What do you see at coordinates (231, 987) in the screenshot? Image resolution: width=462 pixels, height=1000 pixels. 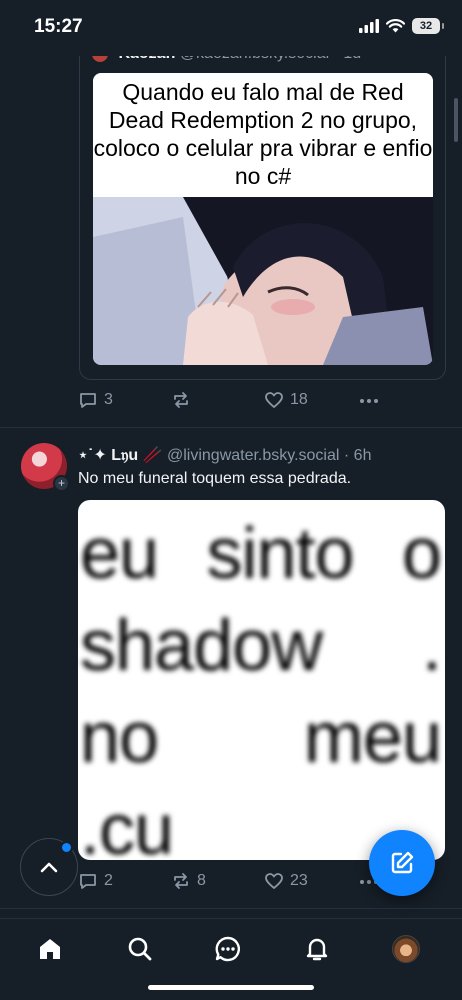 I see `home-indicator` at bounding box center [231, 987].